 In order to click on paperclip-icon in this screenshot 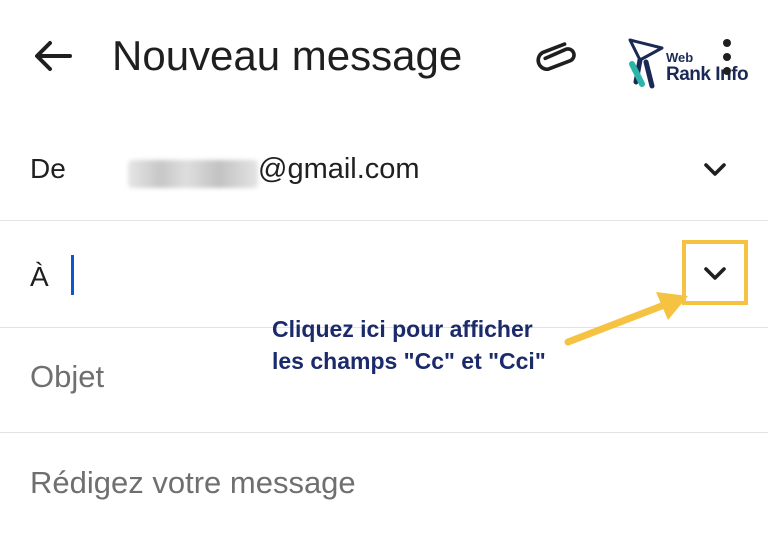, I will do `click(556, 57)`.